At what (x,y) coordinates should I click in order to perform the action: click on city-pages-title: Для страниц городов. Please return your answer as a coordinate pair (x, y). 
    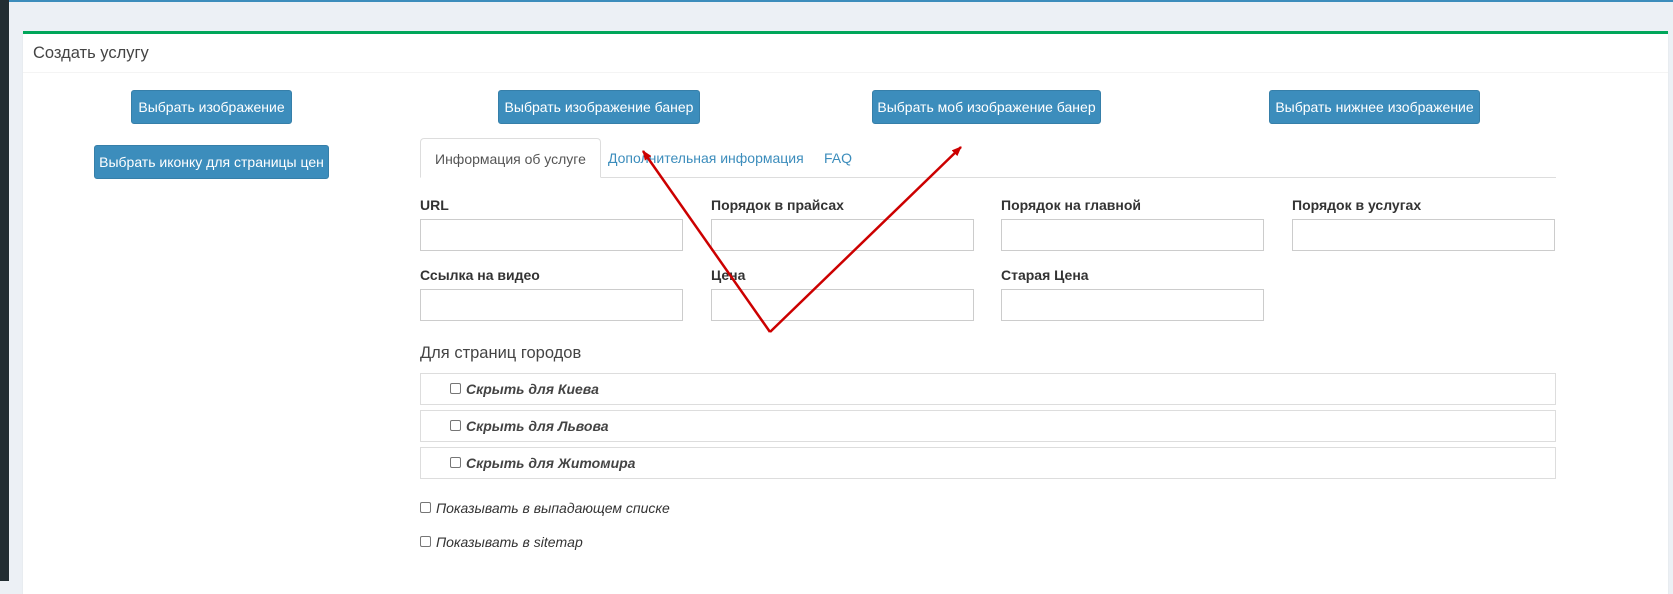
    Looking at the image, I should click on (501, 353).